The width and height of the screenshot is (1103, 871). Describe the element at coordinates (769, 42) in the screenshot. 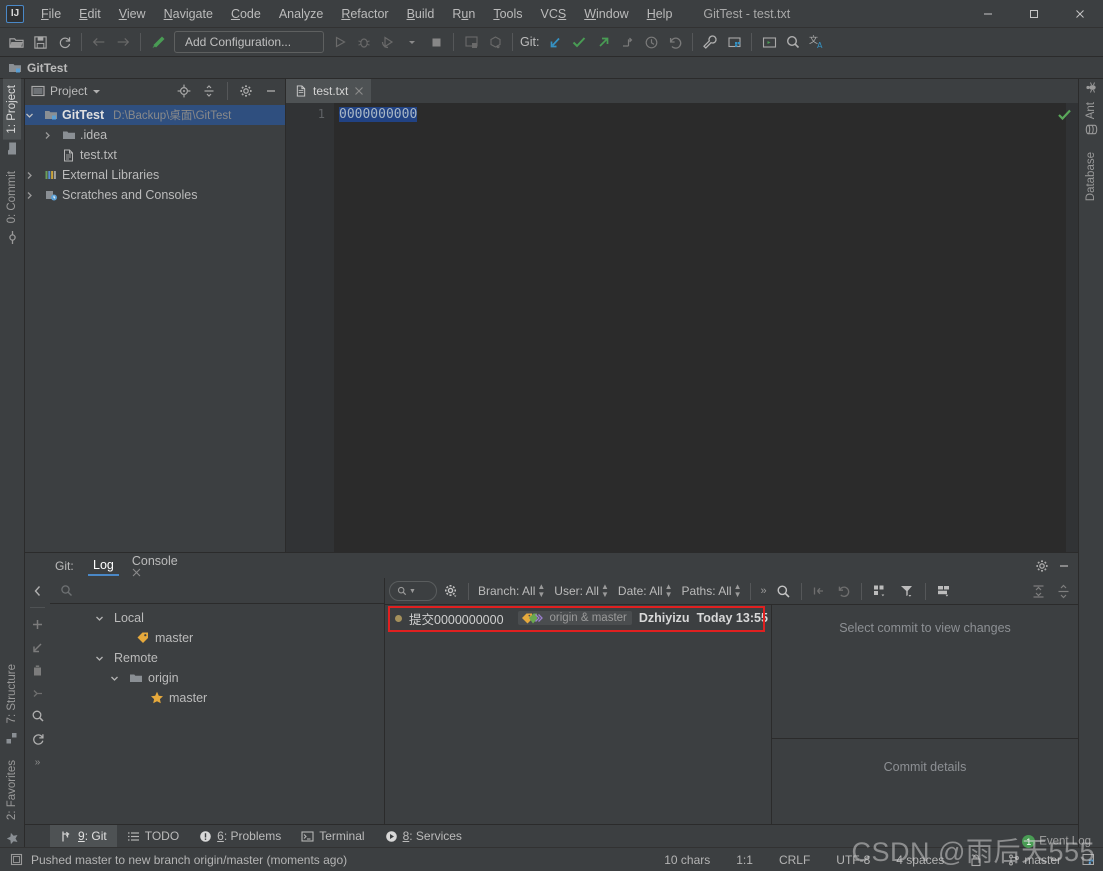

I see `terminal-run-icon` at that location.